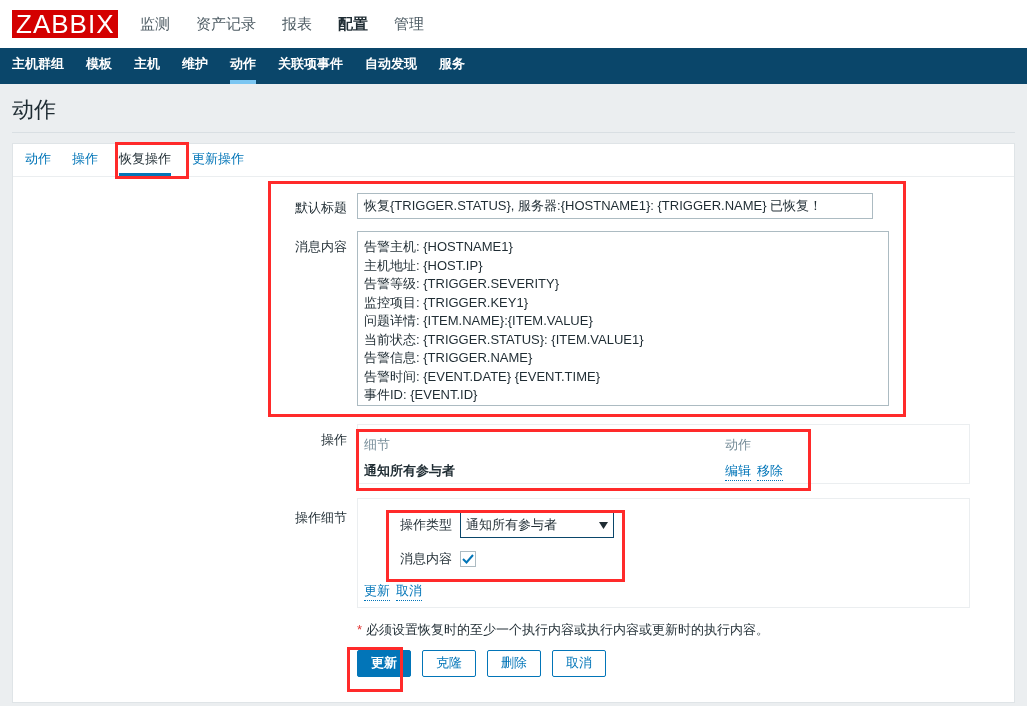  Describe the element at coordinates (226, 24) in the screenshot. I see `main-menu-item: 资产记录` at that location.